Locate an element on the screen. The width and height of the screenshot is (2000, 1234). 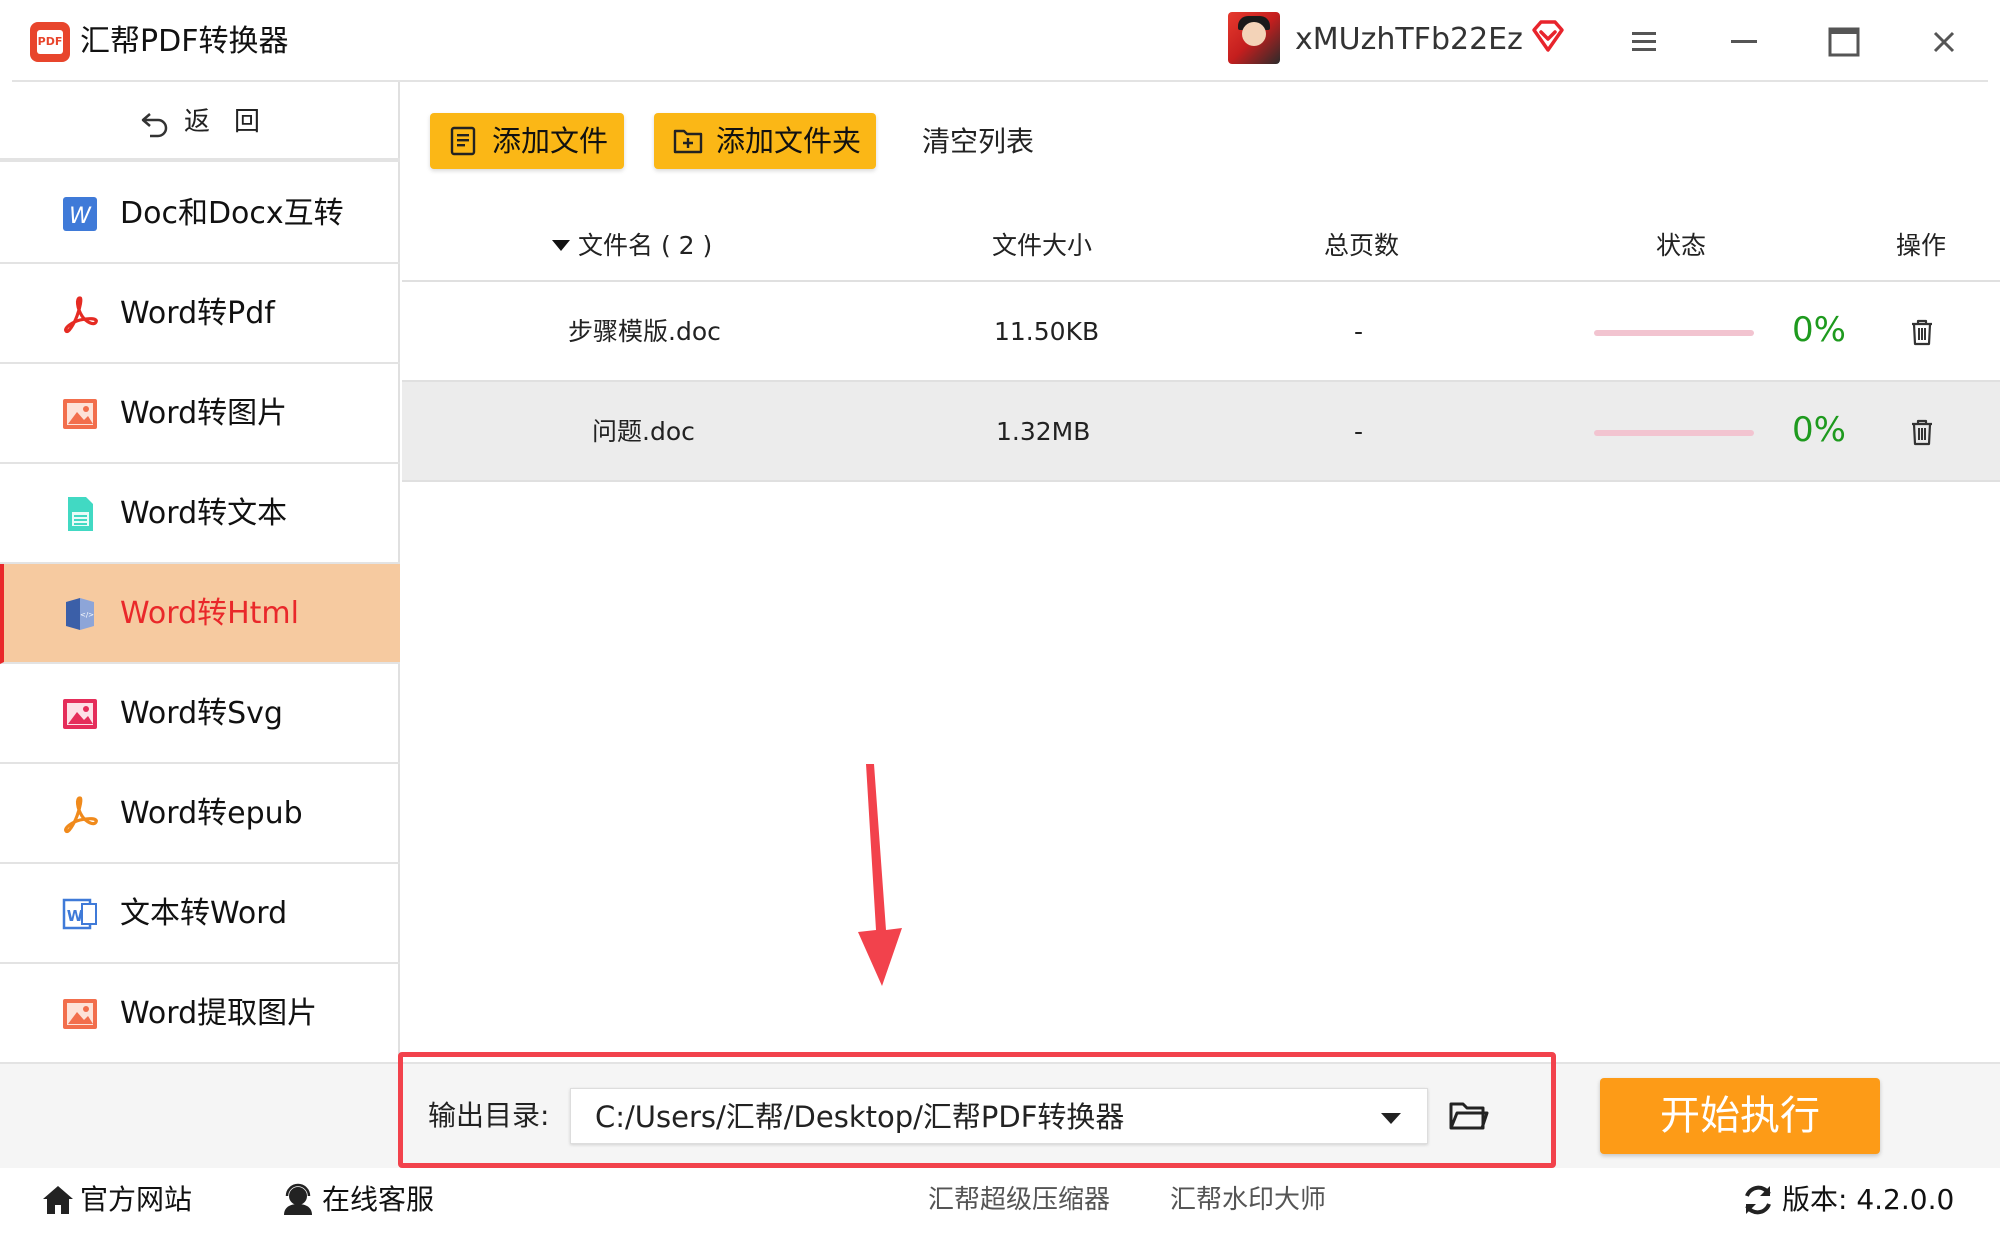
app-logo-icon: PDF is located at coordinates (50, 42).